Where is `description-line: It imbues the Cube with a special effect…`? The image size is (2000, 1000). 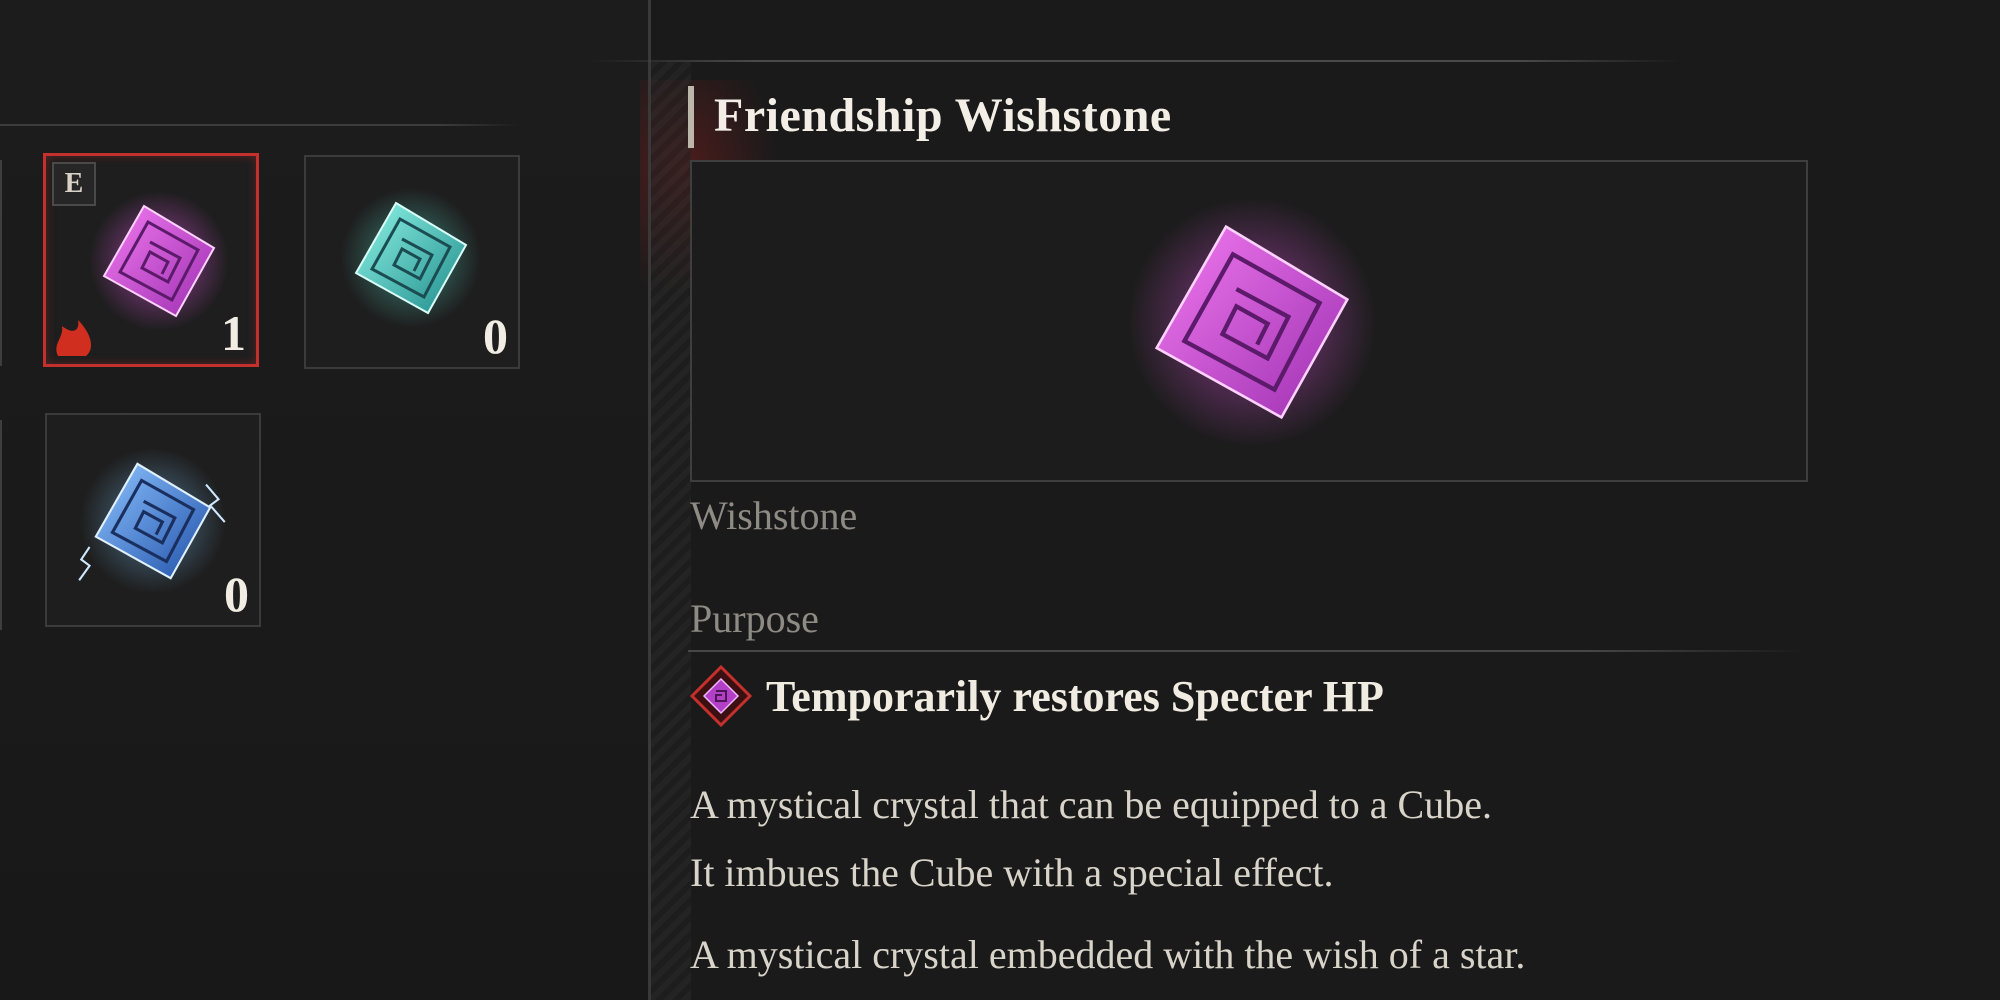
description-line: It imbues the Cube with a special effect… is located at coordinates (1012, 872).